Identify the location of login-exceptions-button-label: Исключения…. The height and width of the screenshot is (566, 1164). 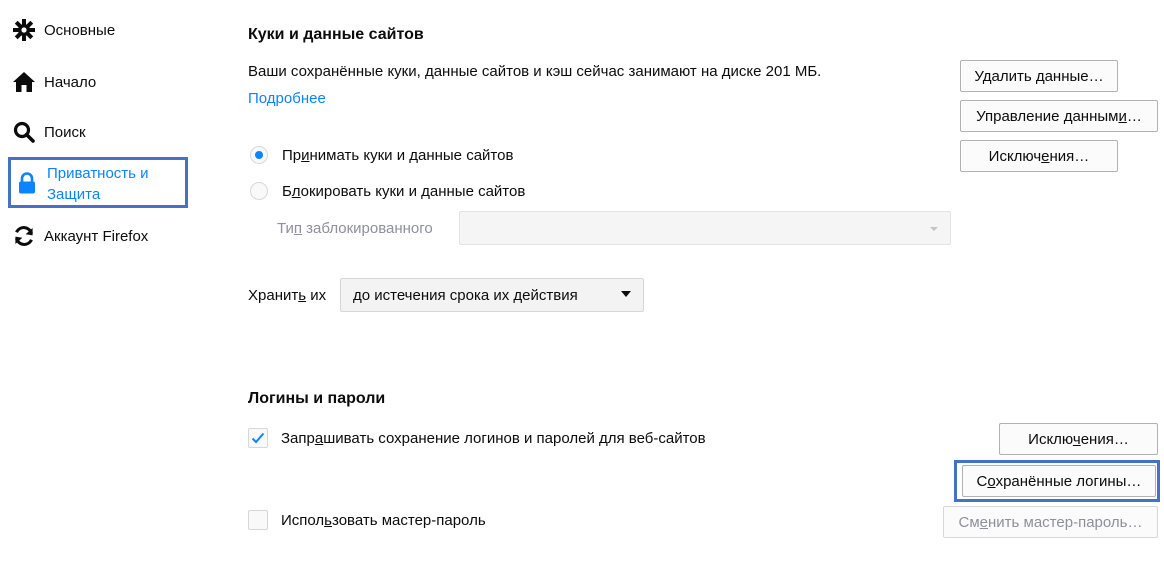
(1078, 439).